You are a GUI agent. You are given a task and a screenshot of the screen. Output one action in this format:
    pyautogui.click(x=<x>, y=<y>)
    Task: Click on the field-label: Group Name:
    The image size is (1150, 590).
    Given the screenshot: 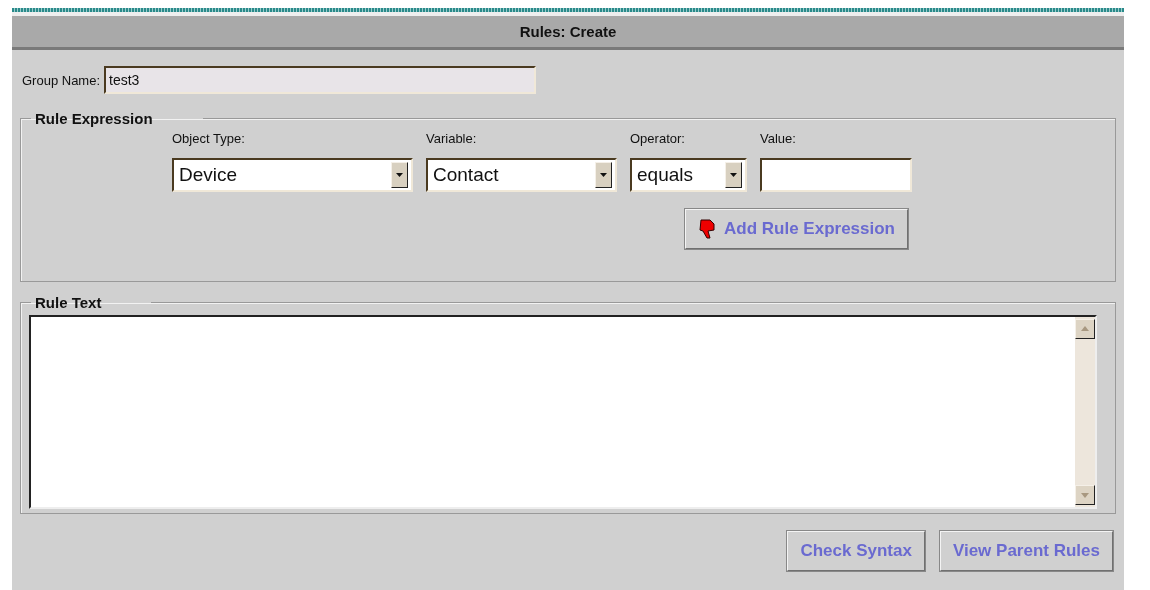 What is the action you would take?
    pyautogui.click(x=61, y=80)
    